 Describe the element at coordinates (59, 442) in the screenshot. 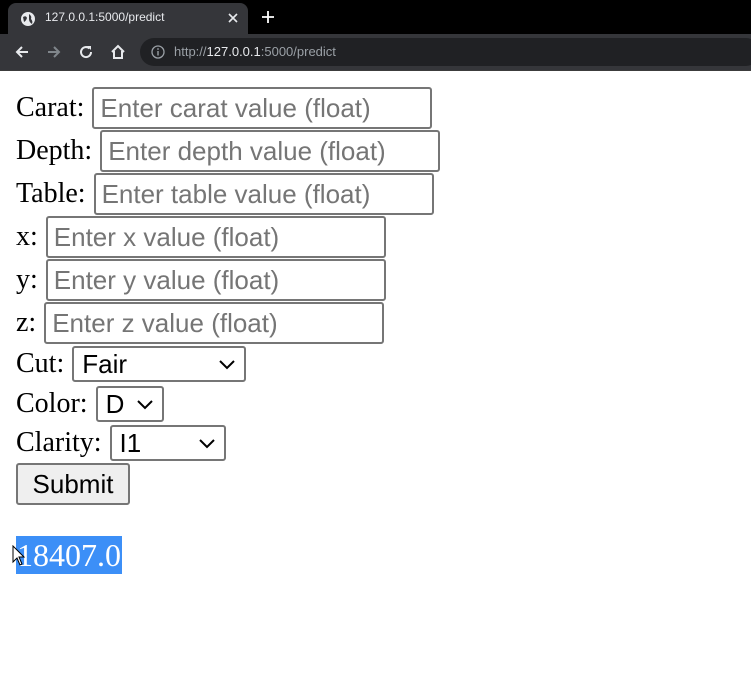

I see `clarity-label: Clarity:` at that location.